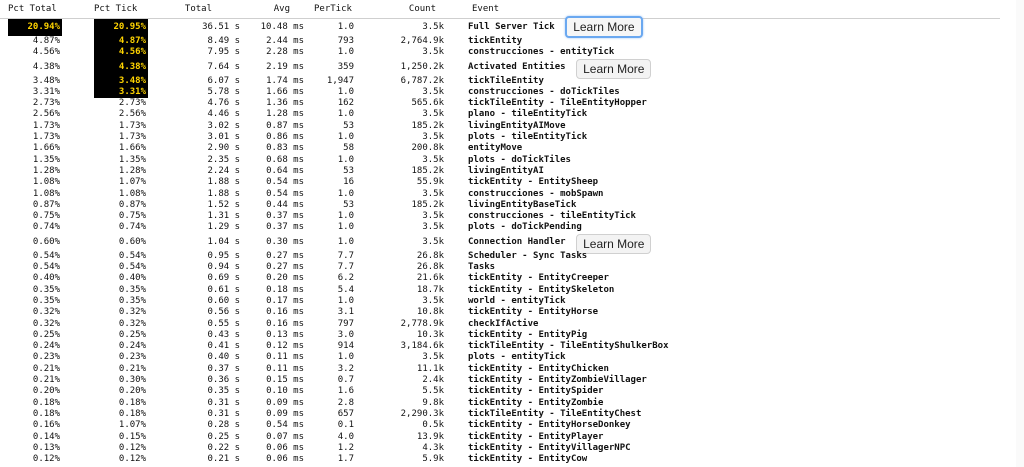 The height and width of the screenshot is (467, 1024). I want to click on table-row: 0.54% 0.54% 0.94 s 0.27 ms 7.7 26.8k Tasks, so click(500, 267).